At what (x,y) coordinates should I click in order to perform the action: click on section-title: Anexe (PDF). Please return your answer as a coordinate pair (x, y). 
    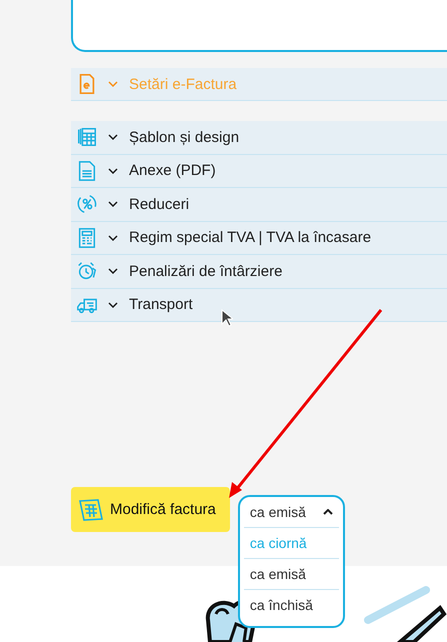
    Looking at the image, I should click on (172, 171).